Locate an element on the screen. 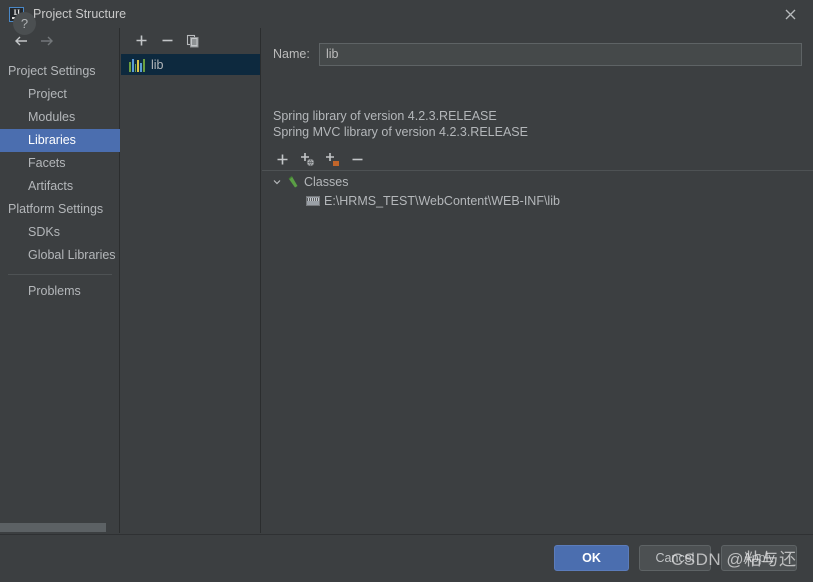 Image resolution: width=813 pixels, height=582 pixels. sidebar-item-global-libraries: Global Libraries is located at coordinates (60, 255).